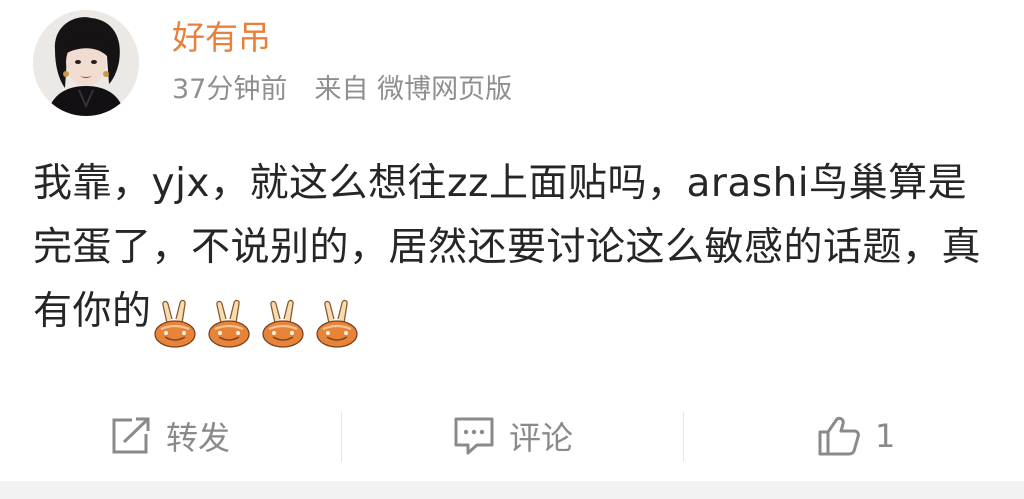 The height and width of the screenshot is (499, 1024). What do you see at coordinates (839, 436) in the screenshot?
I see `thumbs-up-icon` at bounding box center [839, 436].